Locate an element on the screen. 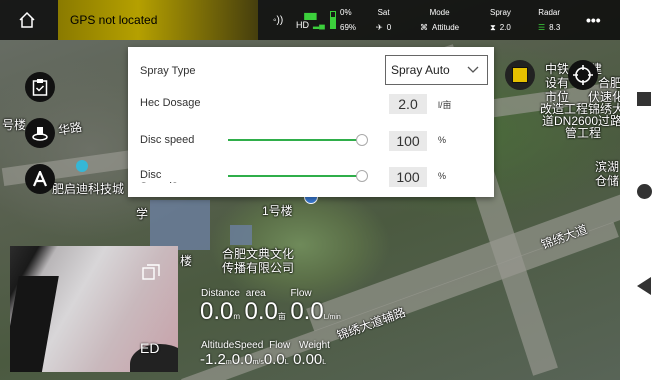  weight-unit: L is located at coordinates (324, 362).